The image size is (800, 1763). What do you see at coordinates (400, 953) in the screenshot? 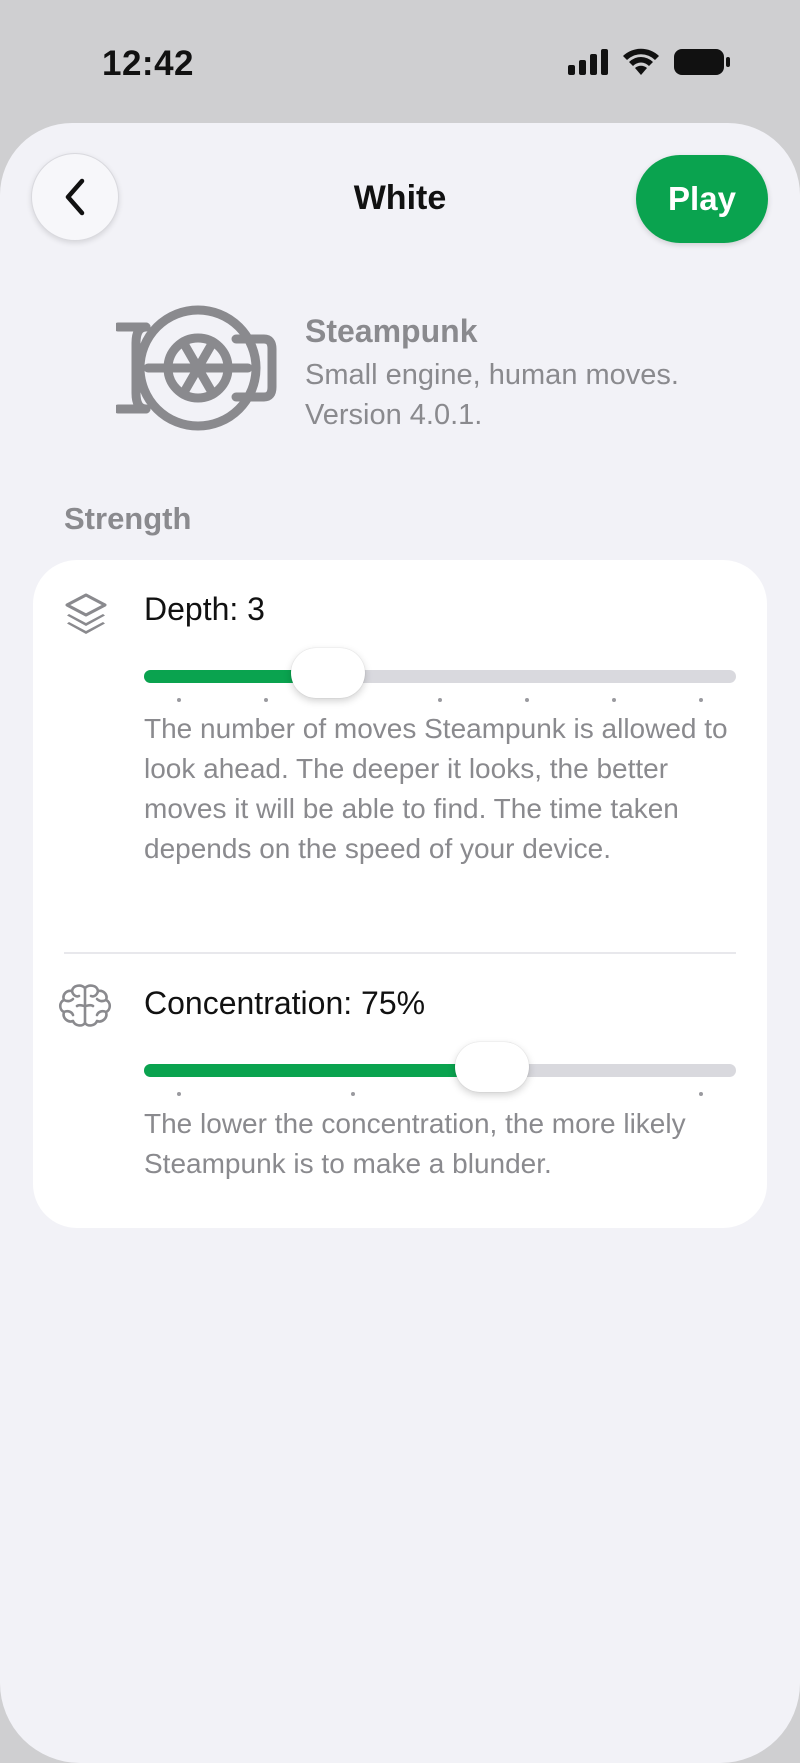
I see `row-divider` at bounding box center [400, 953].